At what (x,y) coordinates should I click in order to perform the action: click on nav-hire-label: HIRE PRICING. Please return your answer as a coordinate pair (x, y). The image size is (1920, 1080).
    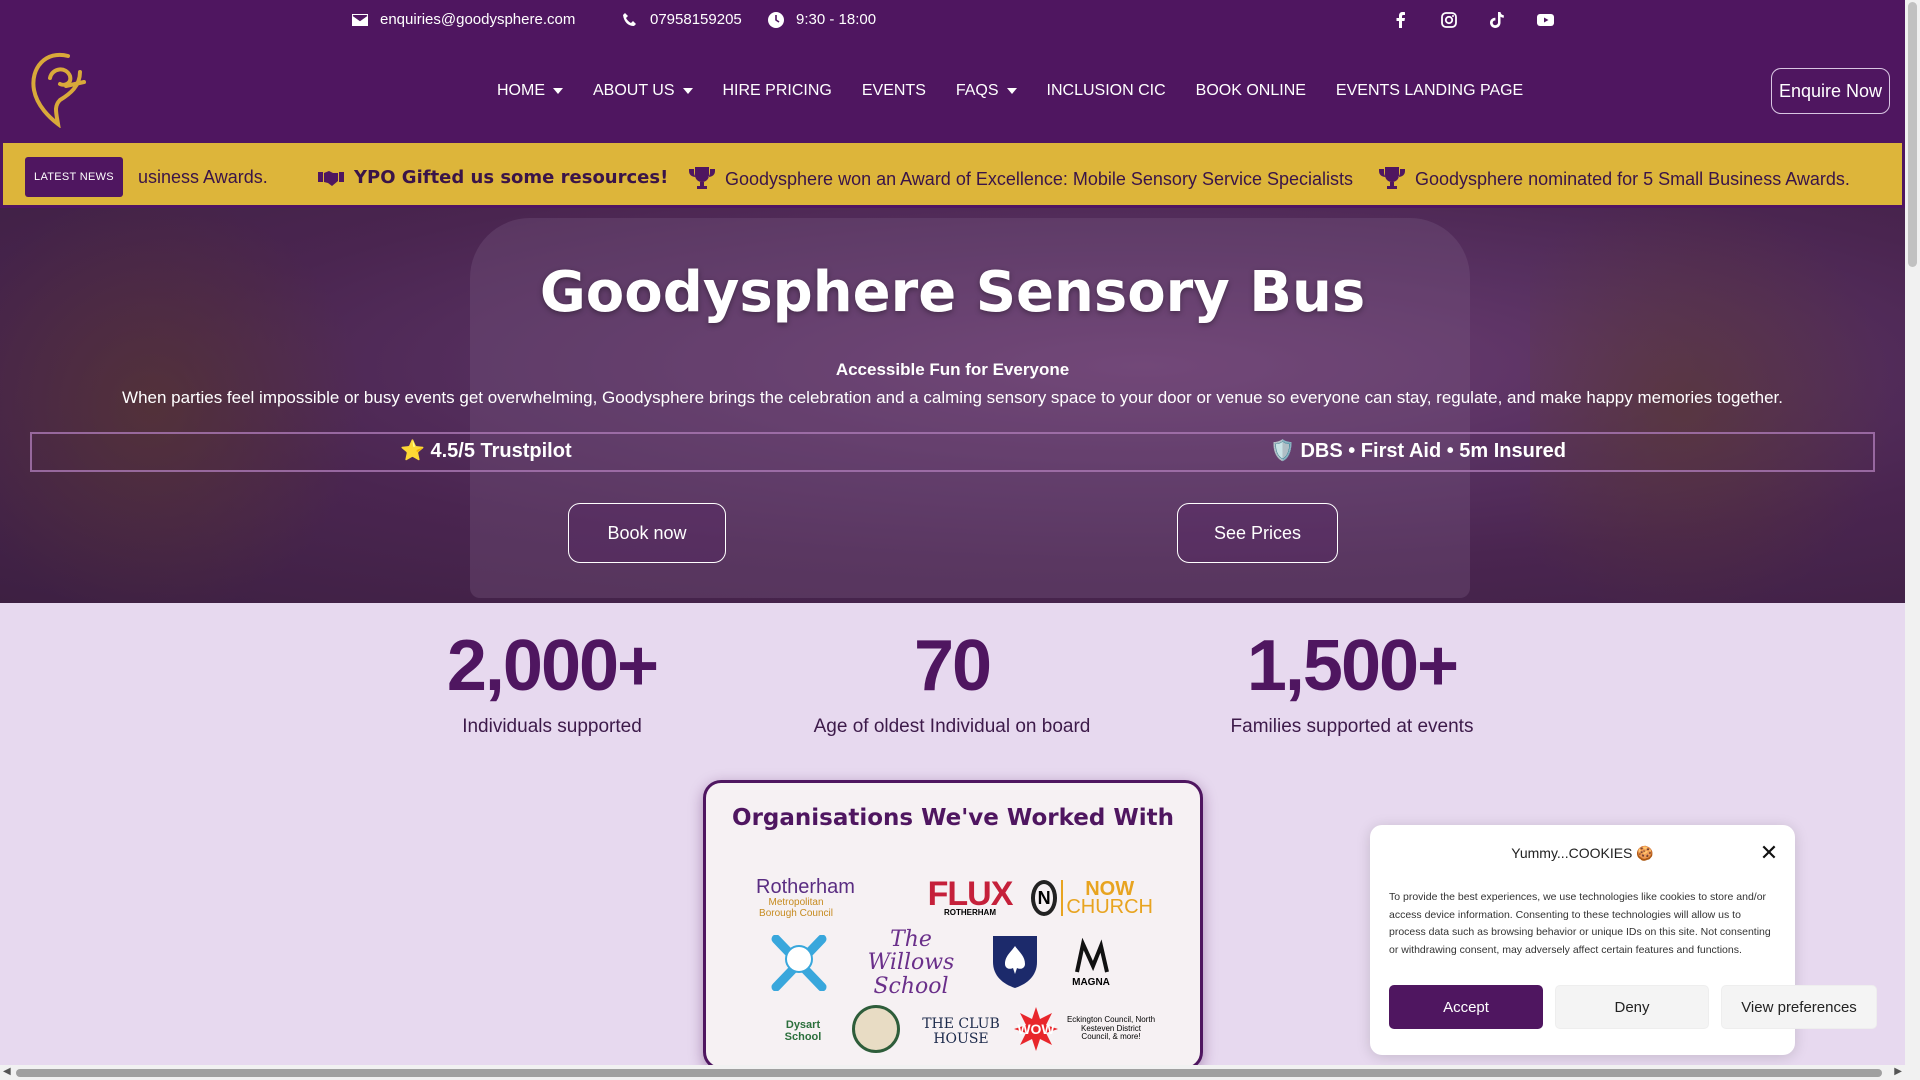
    Looking at the image, I should click on (777, 90).